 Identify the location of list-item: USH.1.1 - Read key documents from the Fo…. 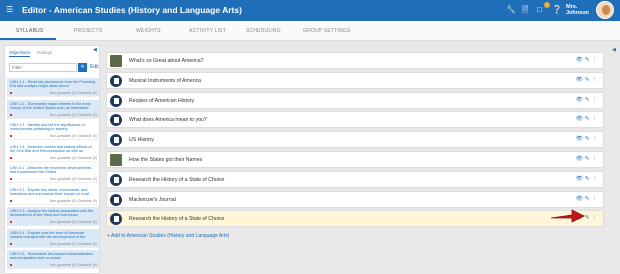
(53, 87).